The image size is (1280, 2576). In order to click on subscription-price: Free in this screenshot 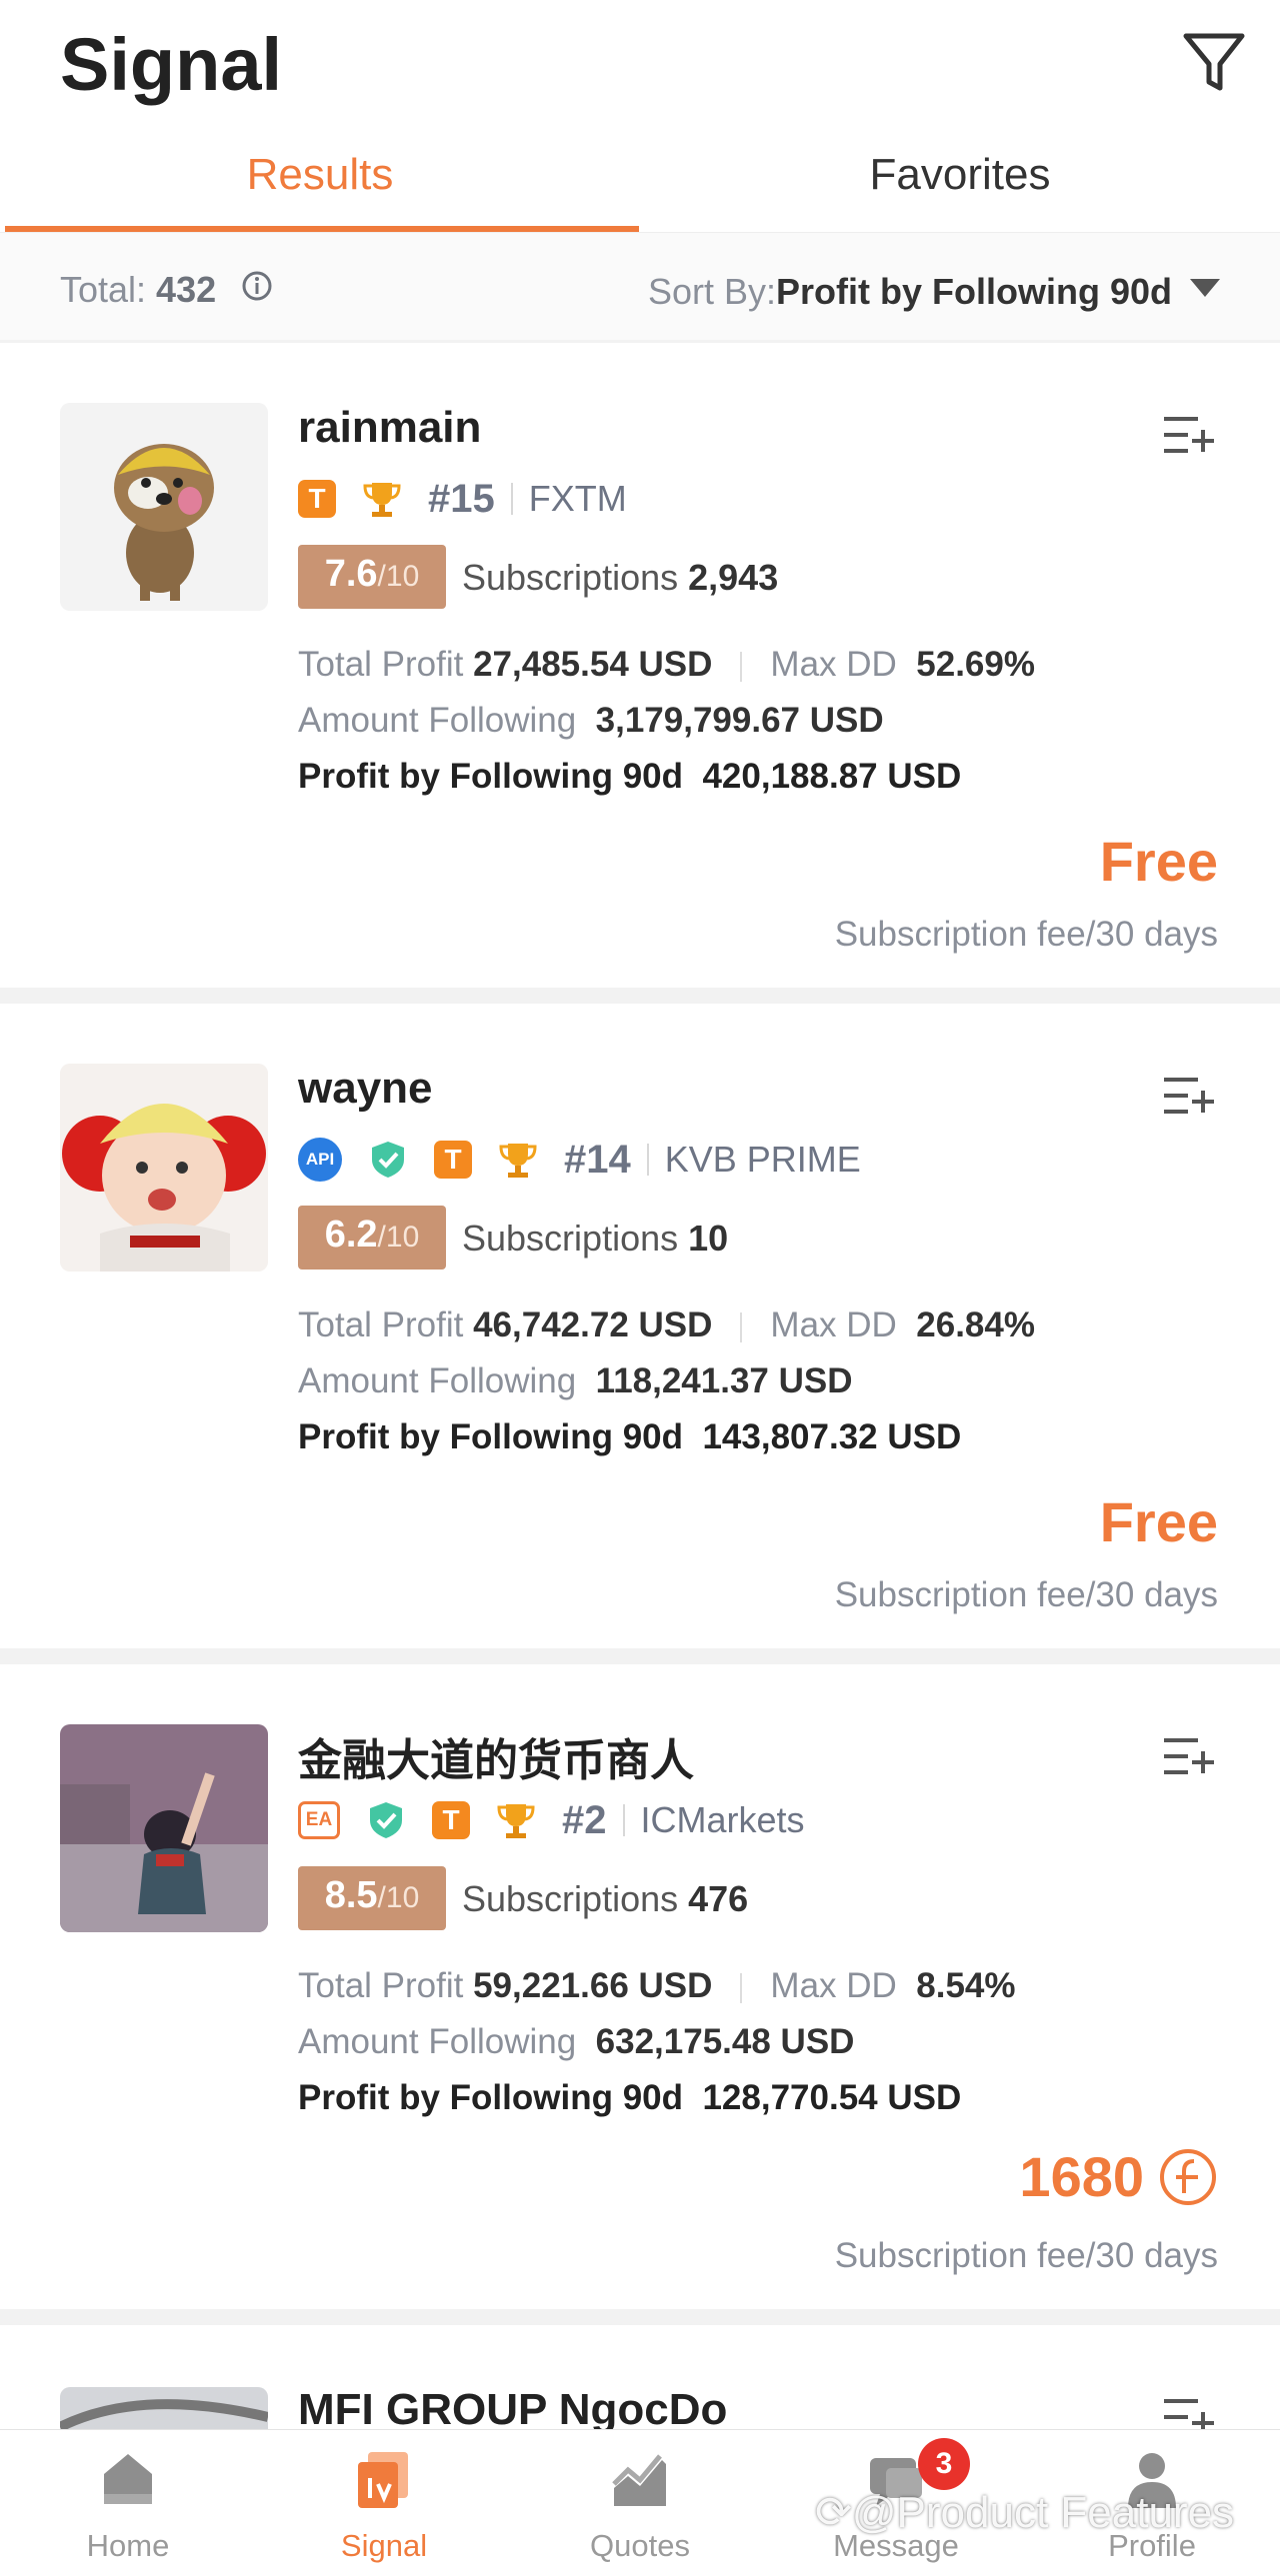, I will do `click(1159, 861)`.